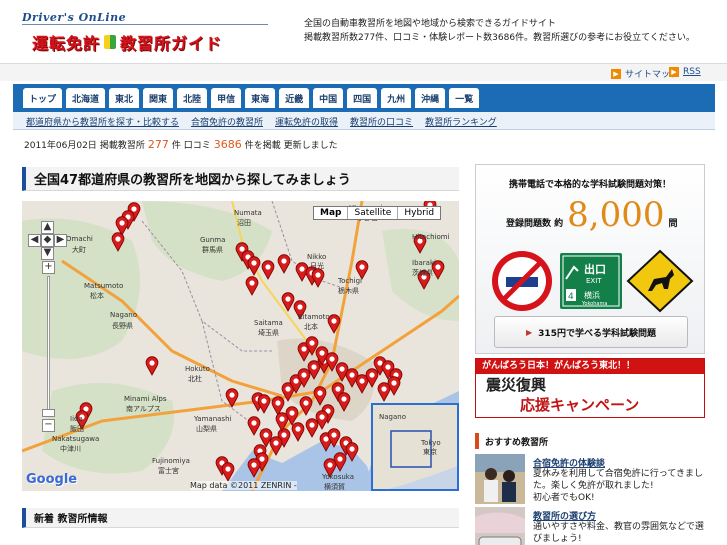  What do you see at coordinates (145, 18) in the screenshot?
I see `logo-tagline: Driver's OnLine` at bounding box center [145, 18].